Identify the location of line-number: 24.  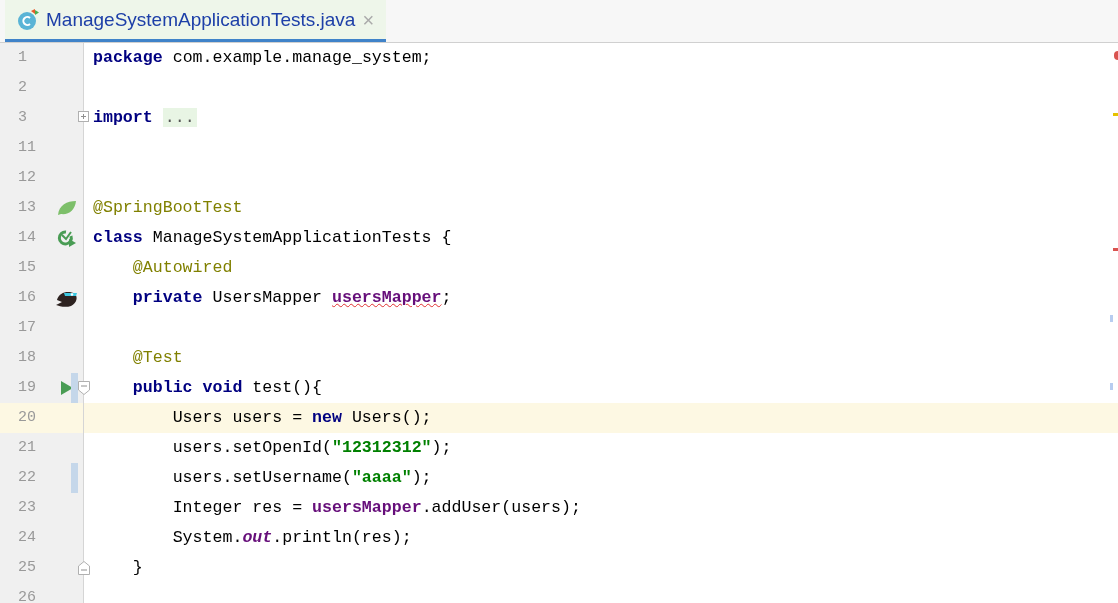
(27, 537).